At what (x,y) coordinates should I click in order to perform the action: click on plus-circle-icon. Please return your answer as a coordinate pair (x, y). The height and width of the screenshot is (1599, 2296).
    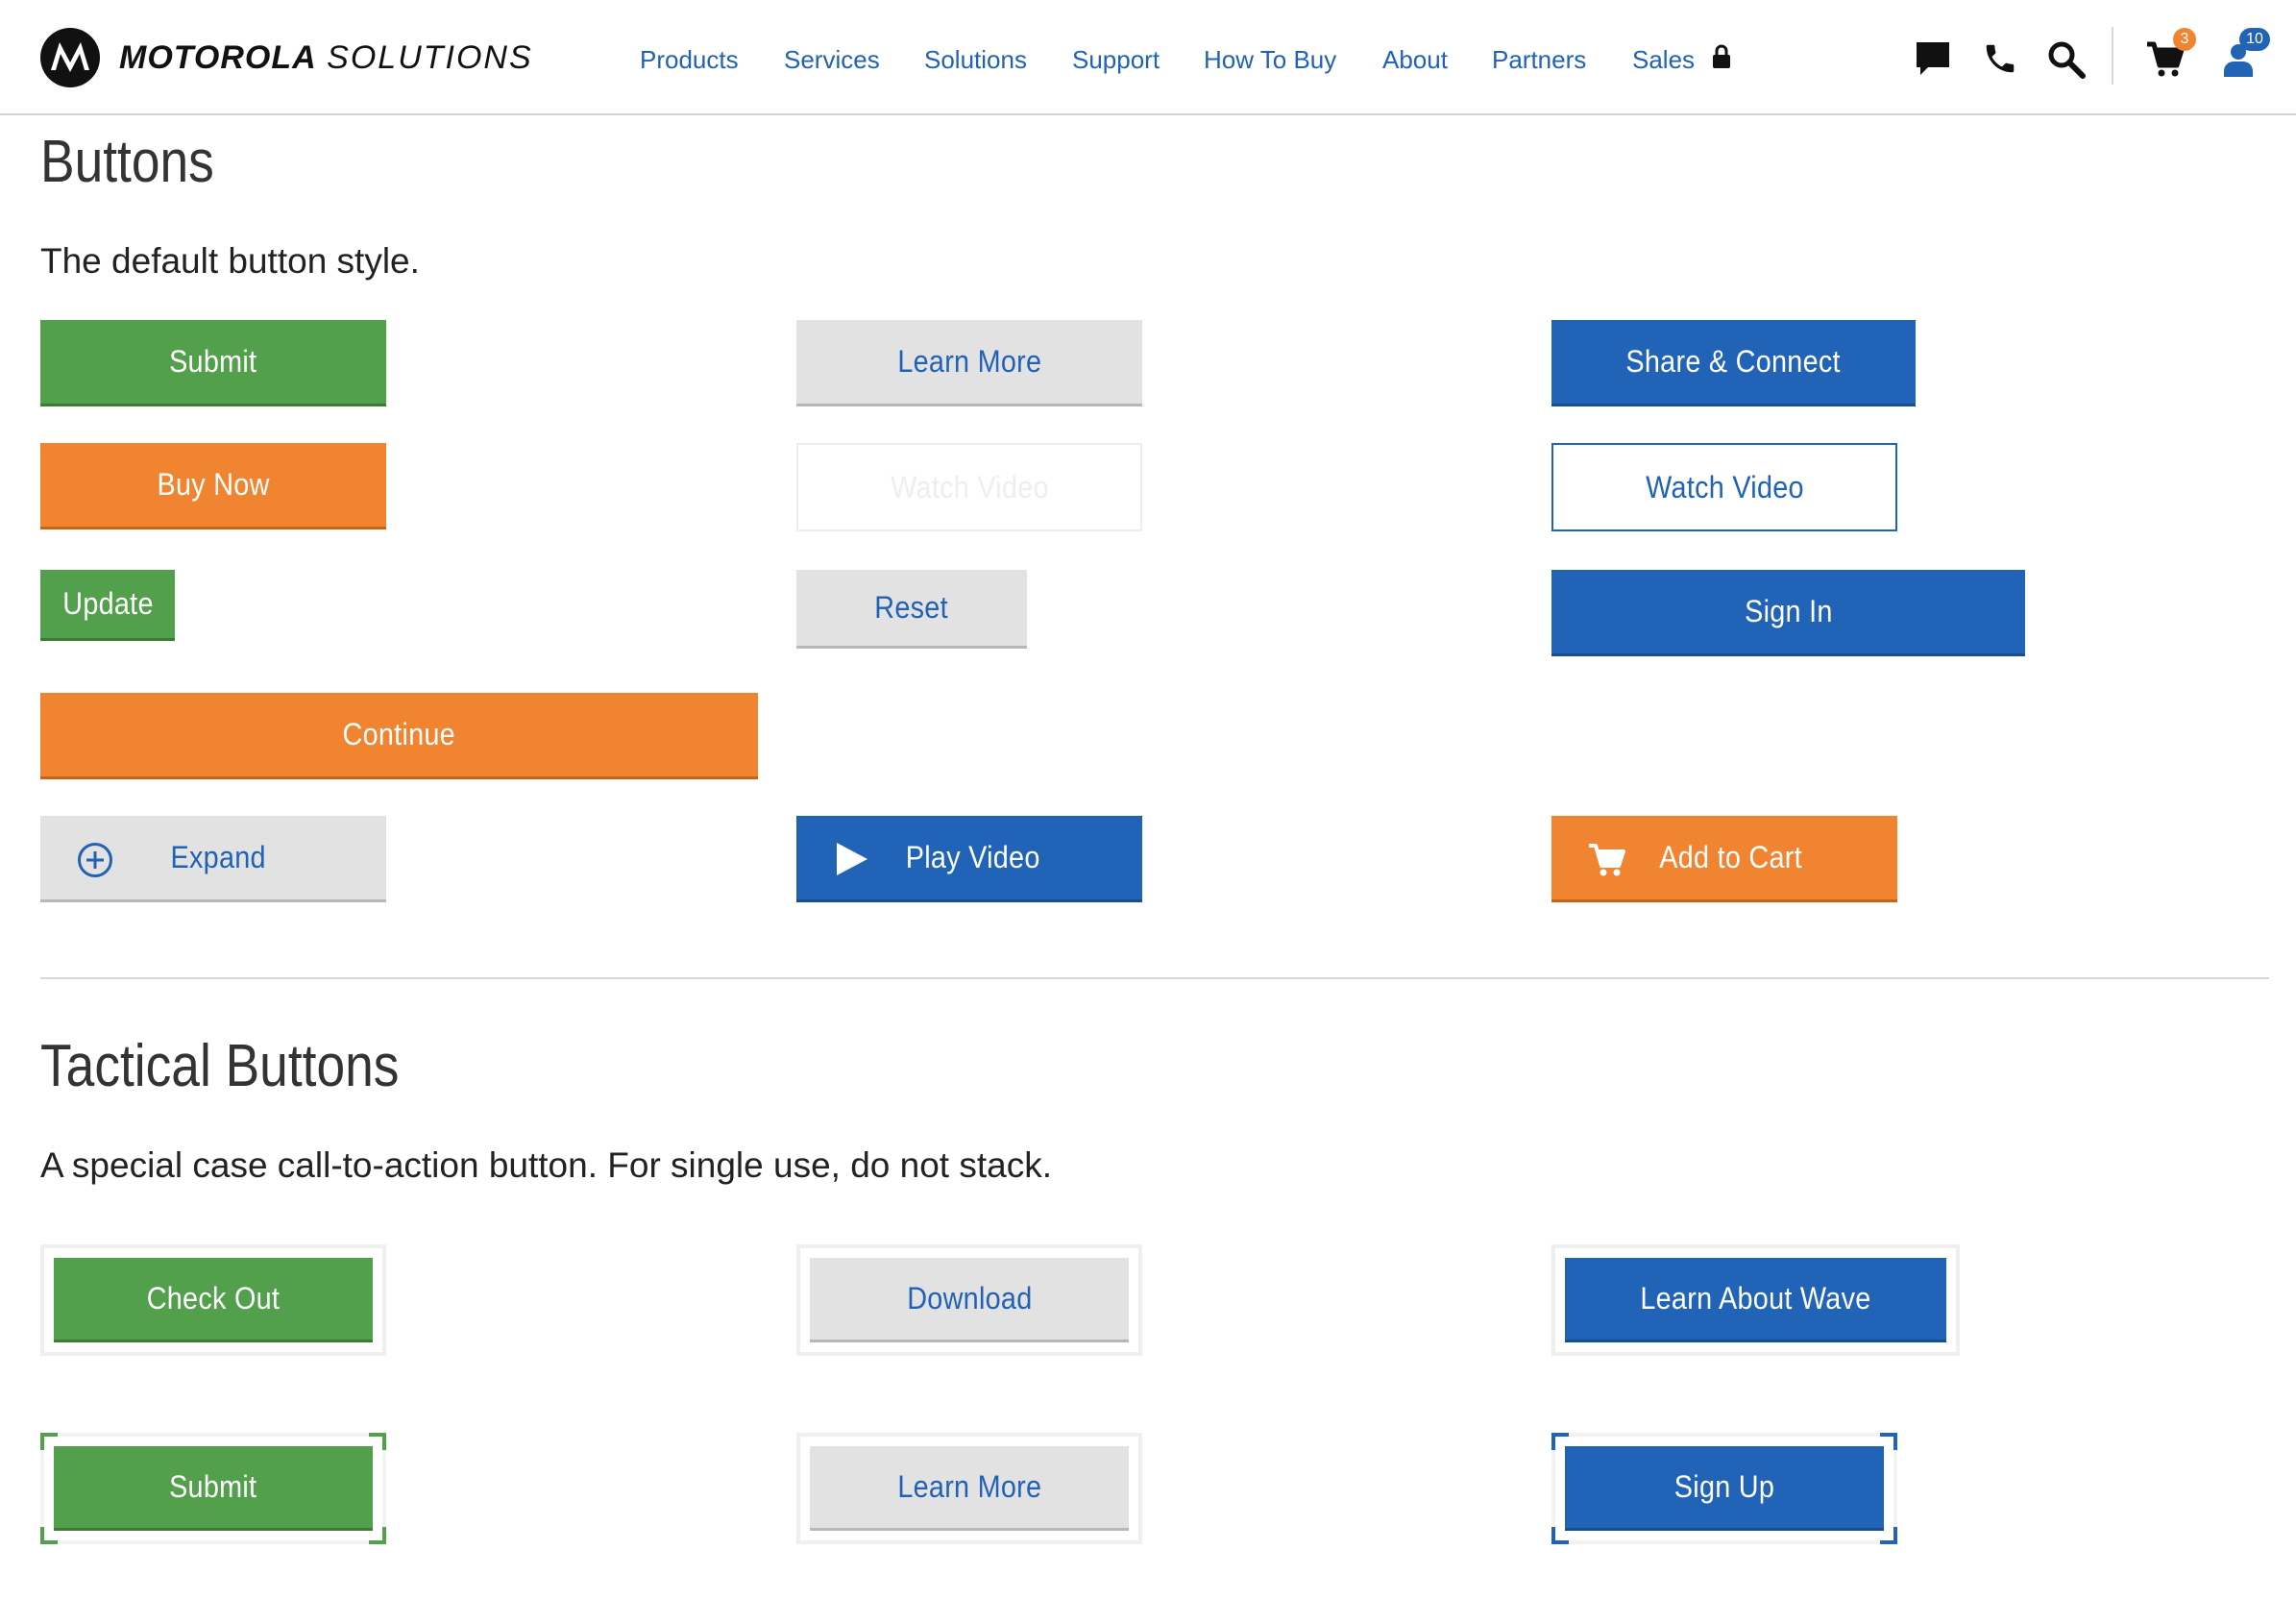
    Looking at the image, I should click on (95, 860).